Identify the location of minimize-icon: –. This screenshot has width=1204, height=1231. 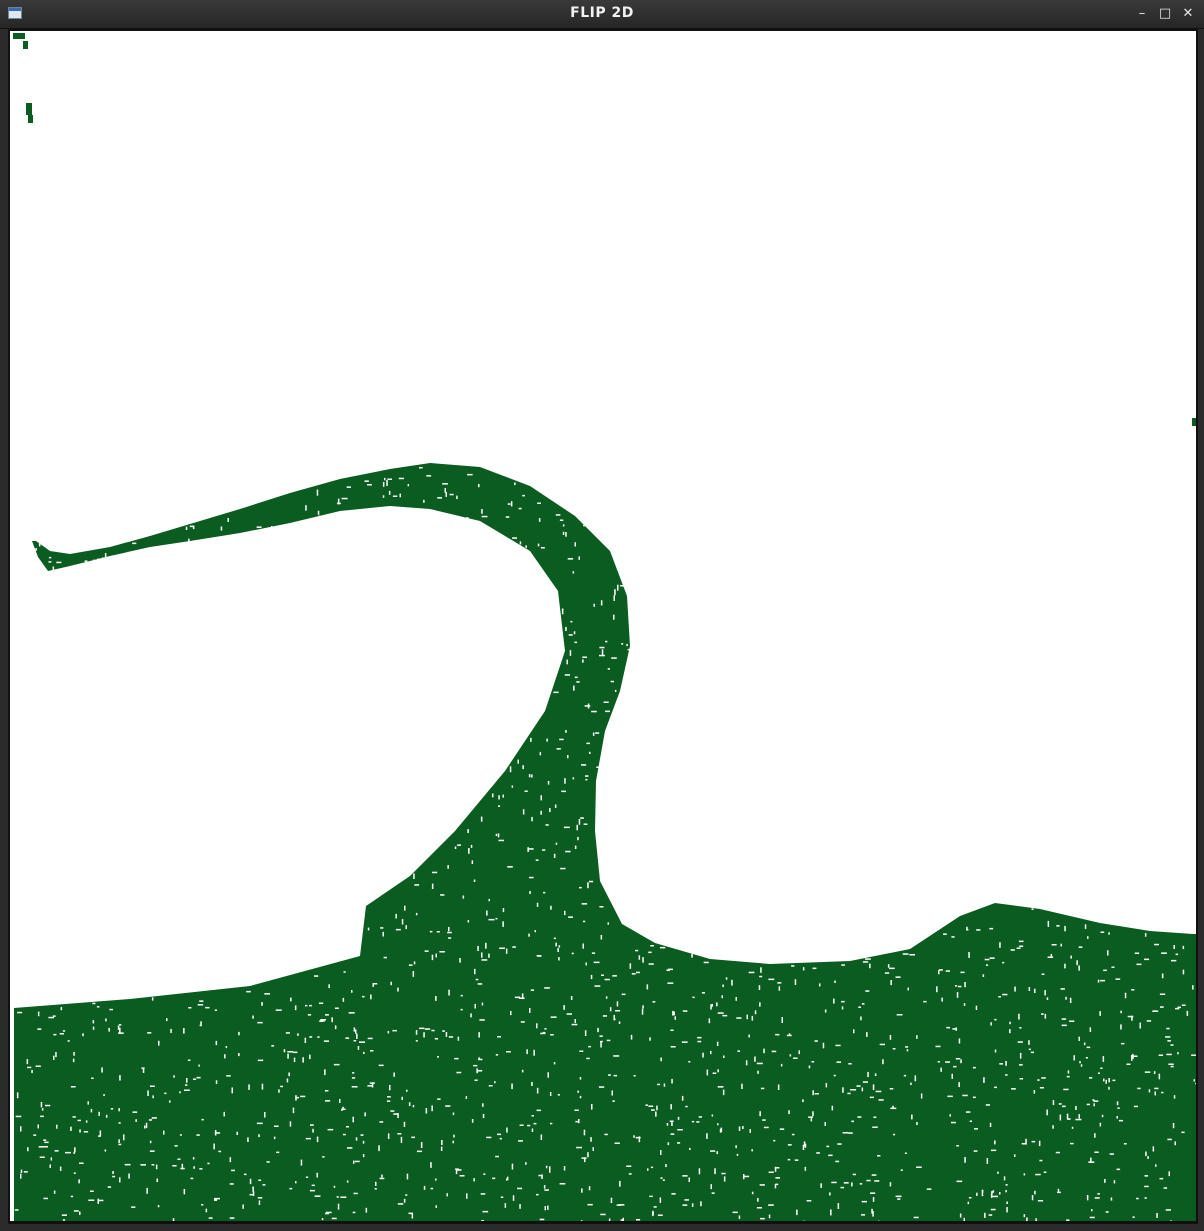
(1142, 14).